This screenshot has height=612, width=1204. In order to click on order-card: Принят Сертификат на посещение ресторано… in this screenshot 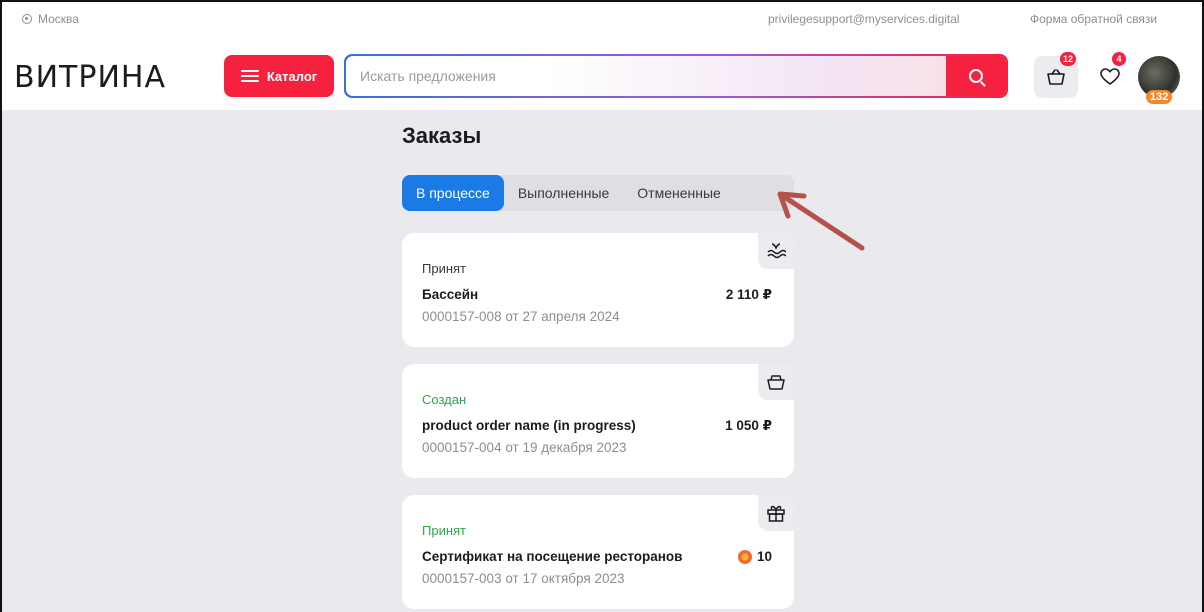, I will do `click(598, 552)`.